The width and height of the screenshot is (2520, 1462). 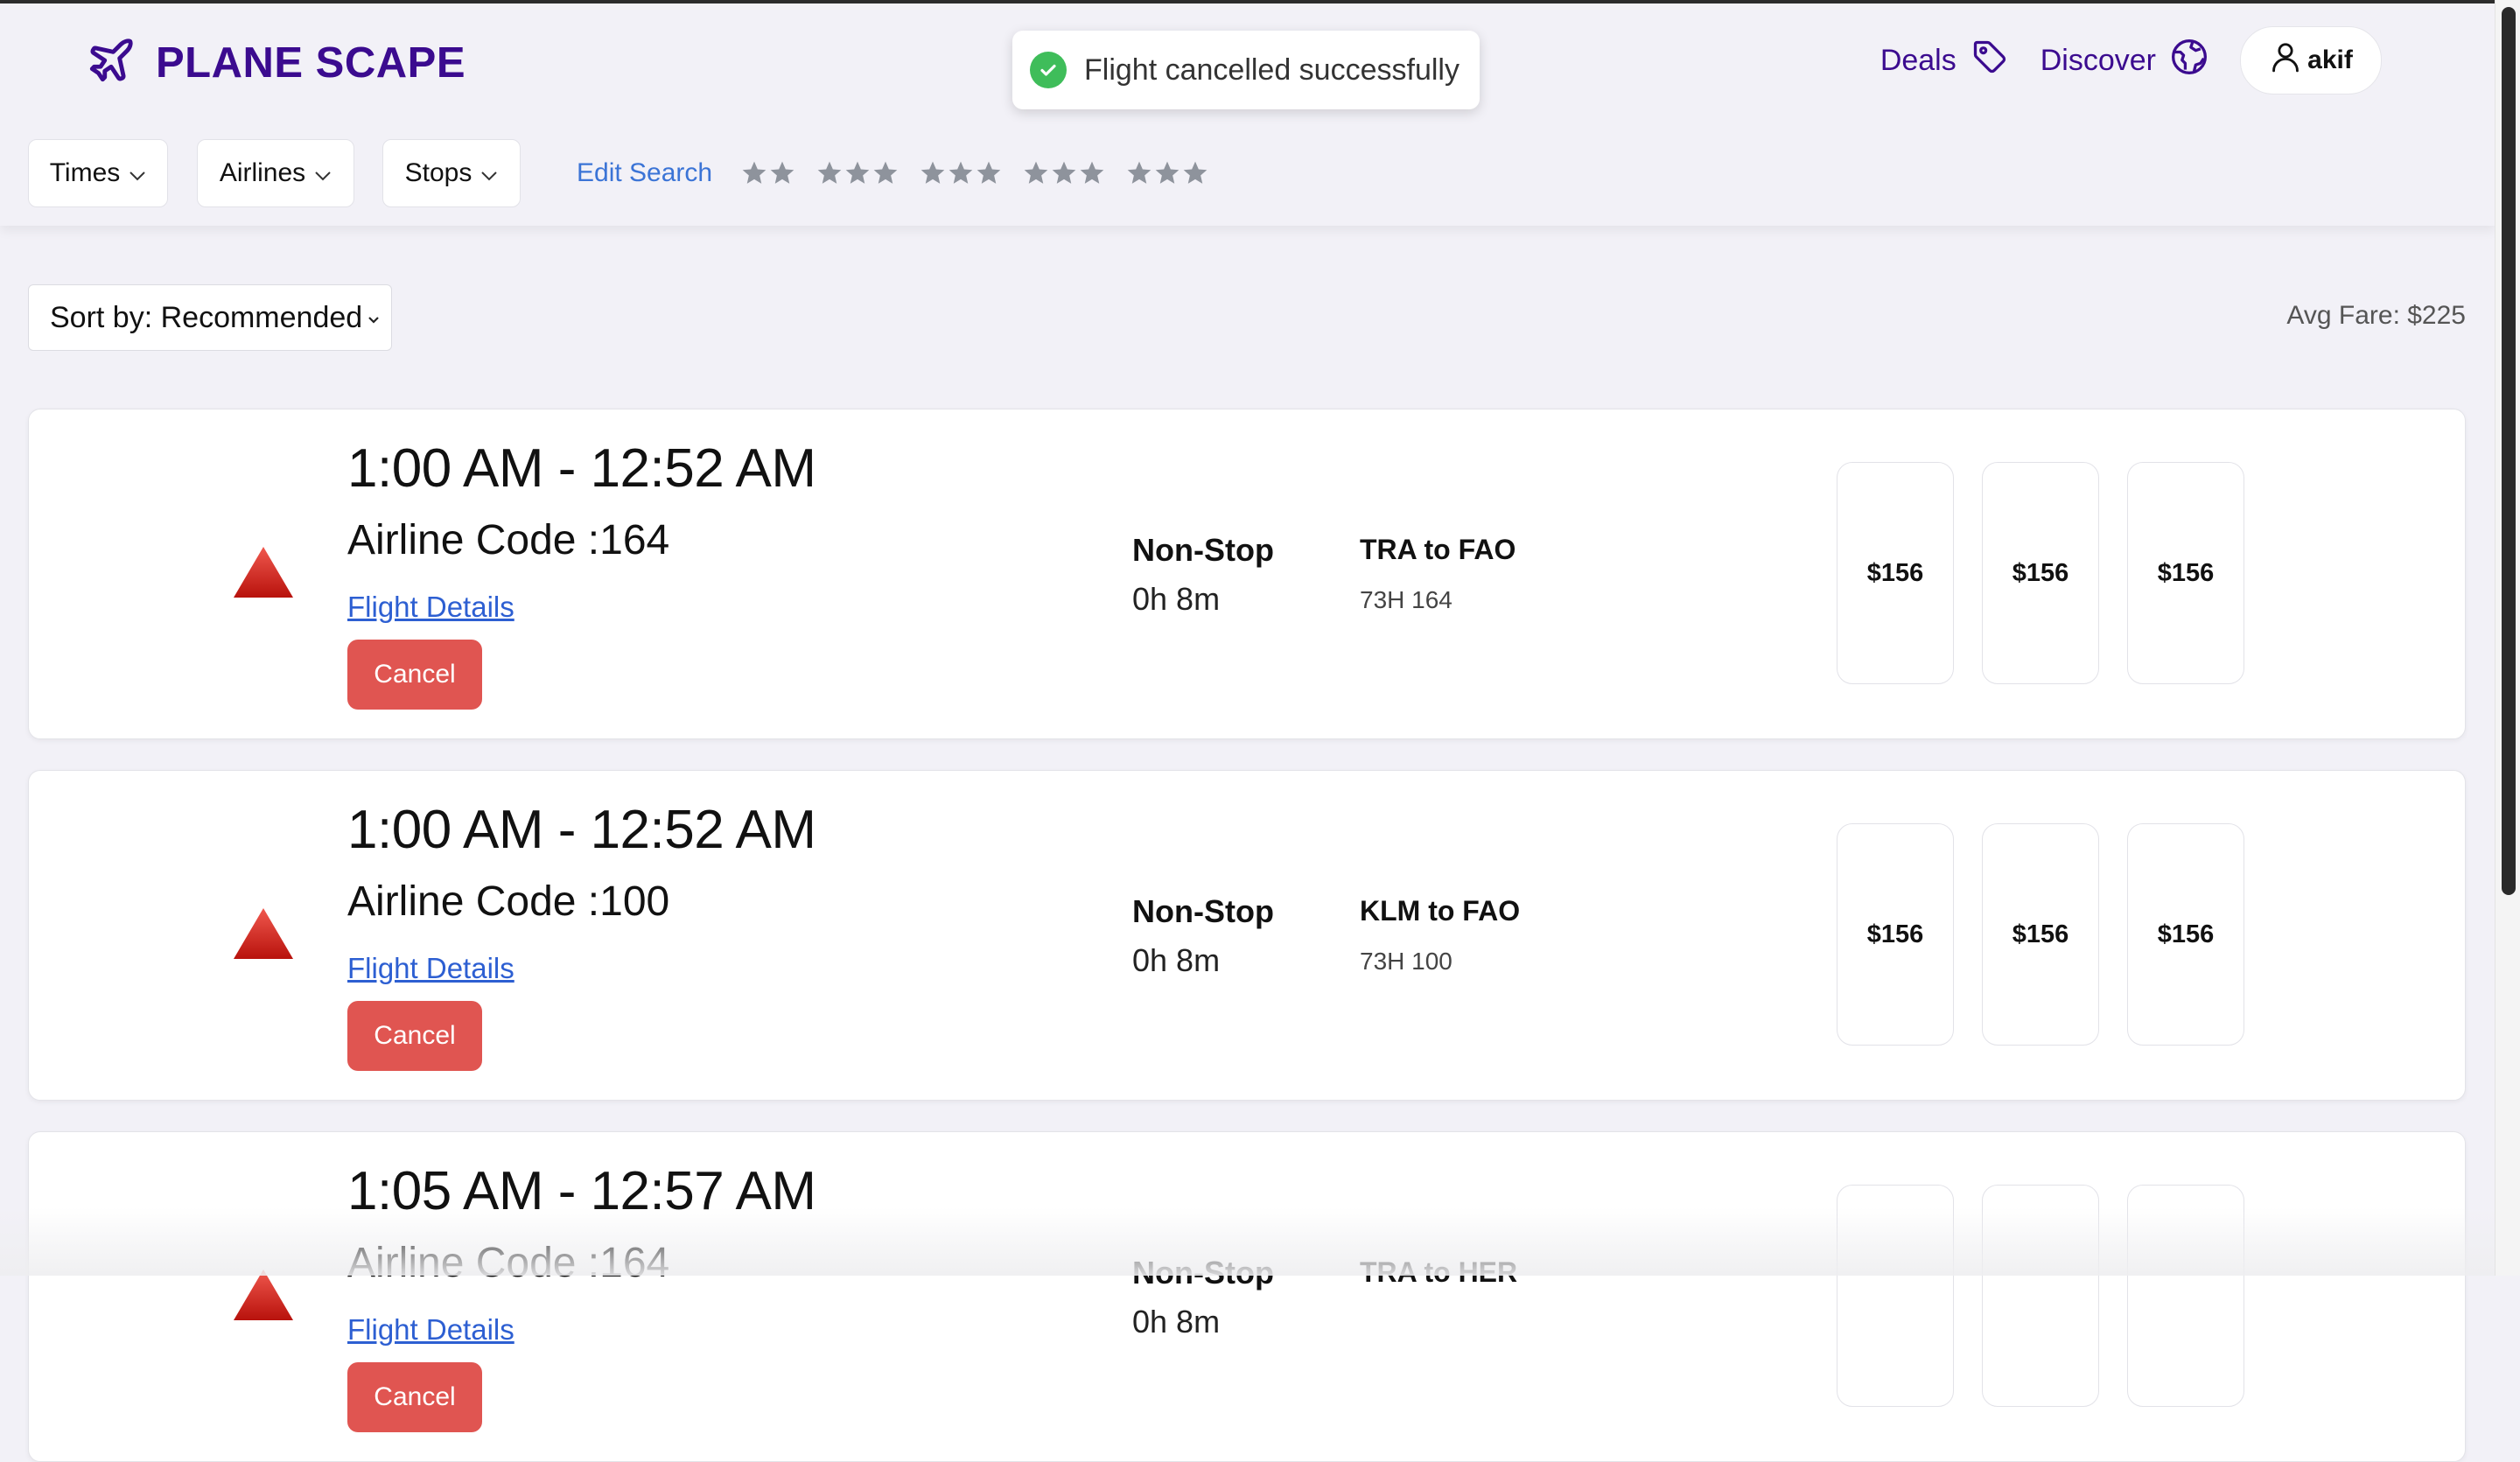 I want to click on star-rating-filters, so click(x=984, y=173).